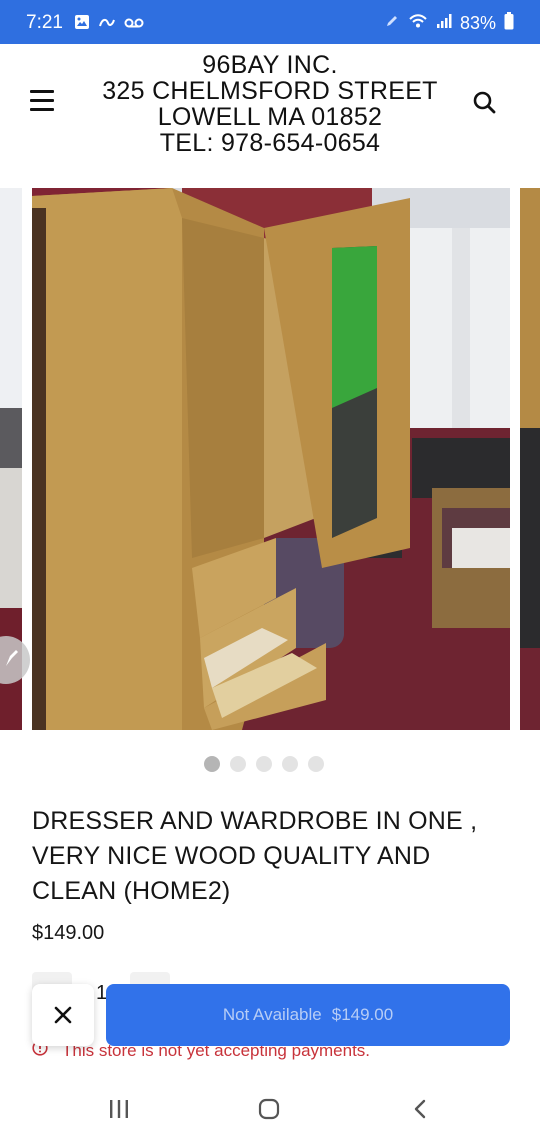 Image resolution: width=540 pixels, height=1140 pixels. Describe the element at coordinates (270, 91) in the screenshot. I see `store-street: 325 CHELMSFORD STREET` at that location.